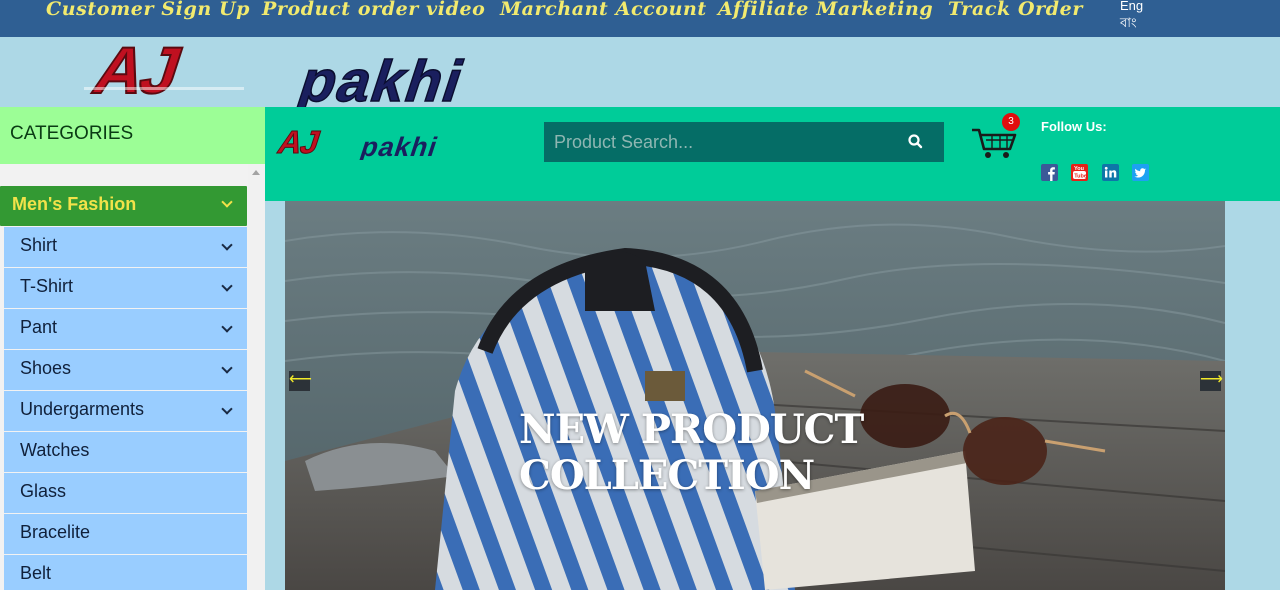 This screenshot has width=1280, height=590. I want to click on svg-text: Tube, so click(1080, 177).